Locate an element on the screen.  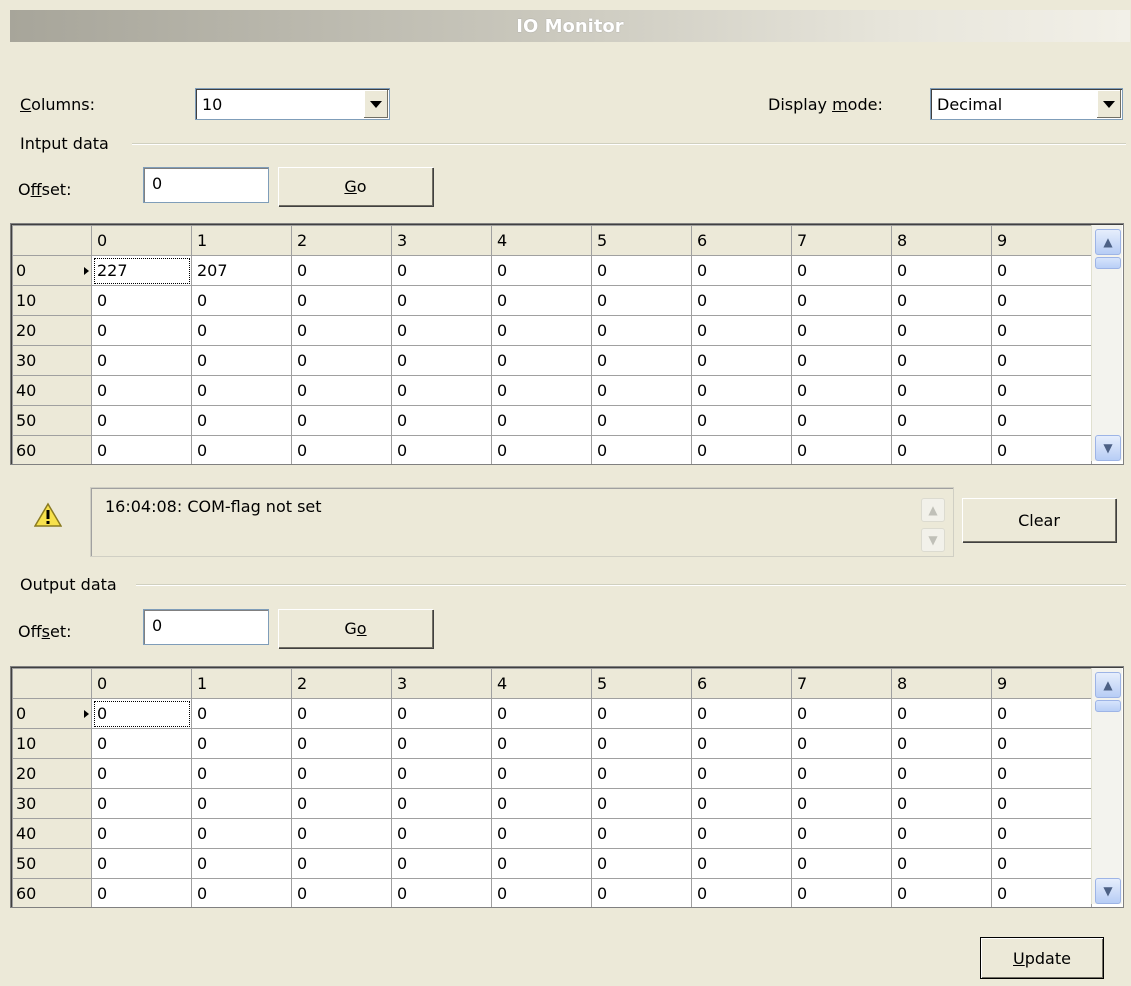
table-row: 60 0 0 0 0 0 0 0 0 0 0 is located at coordinates (552, 892).